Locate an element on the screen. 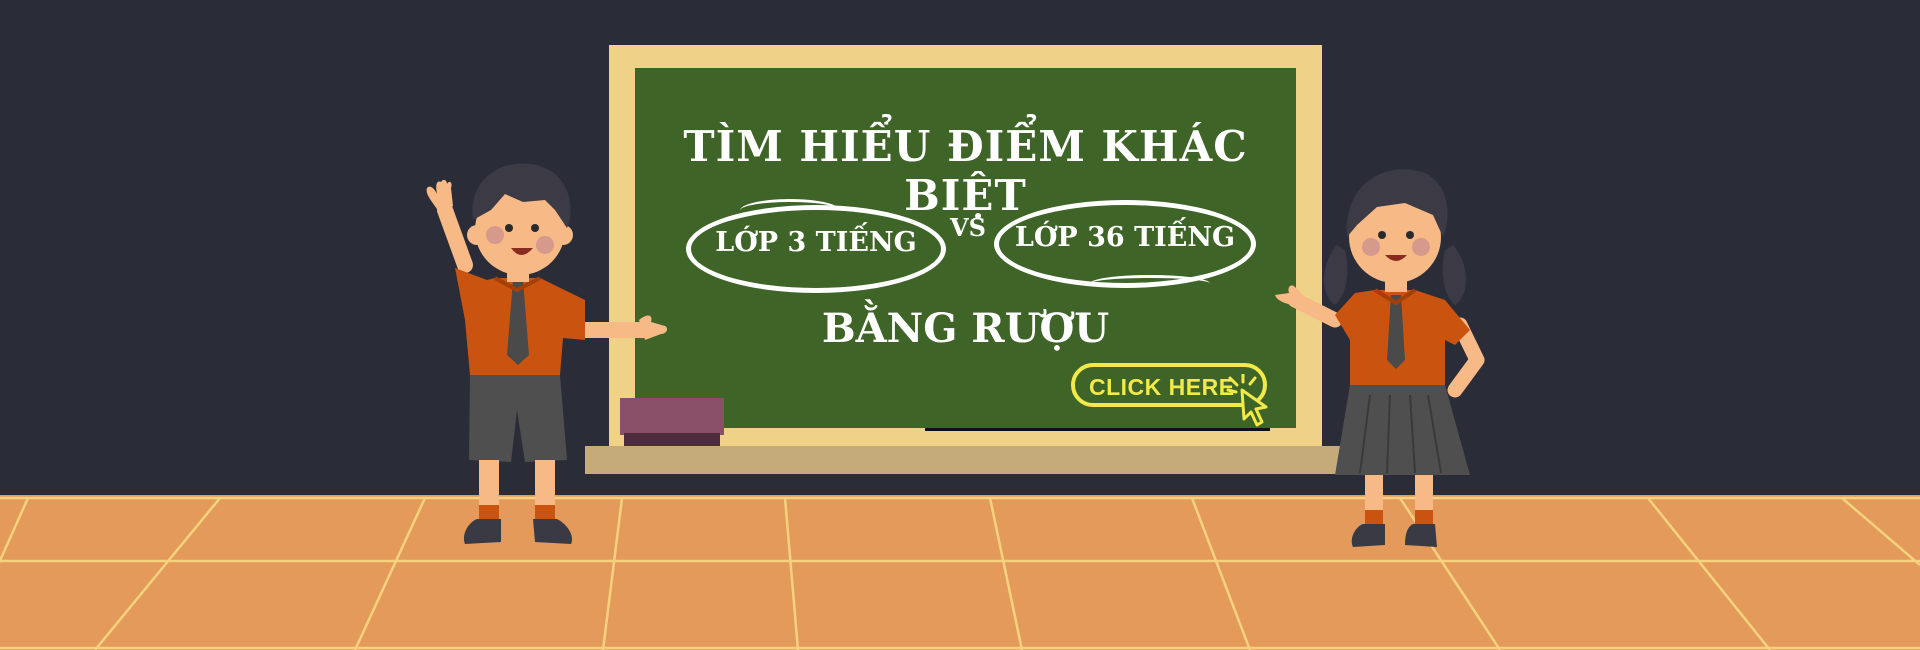 This screenshot has width=1920, height=650. right-oval-stroke is located at coordinates (1150, 283).